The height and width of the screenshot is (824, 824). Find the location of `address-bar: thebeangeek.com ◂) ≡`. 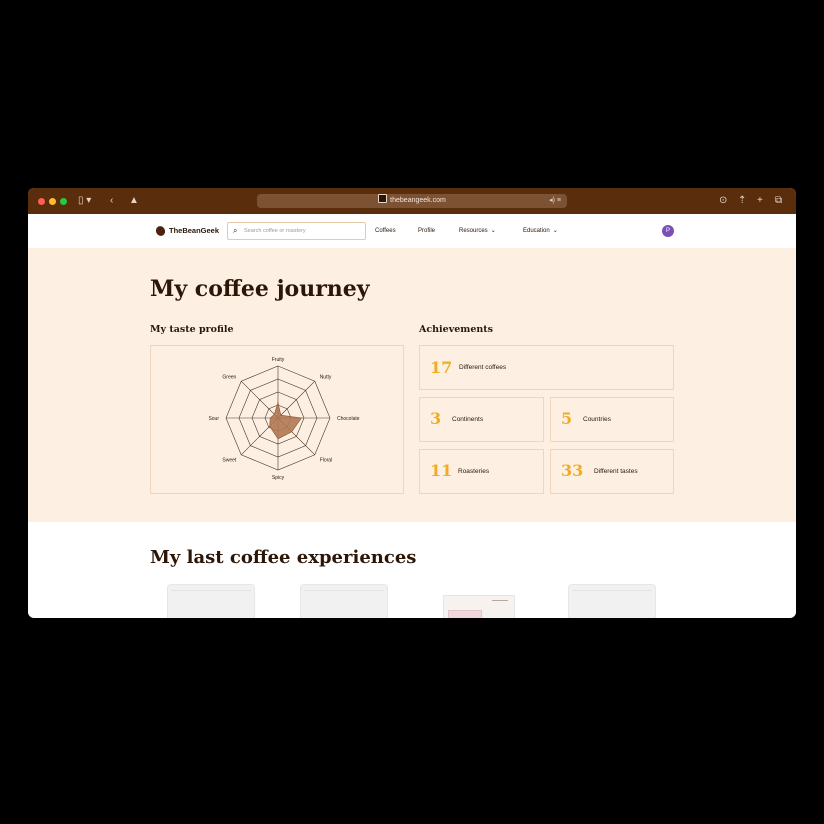

address-bar: thebeangeek.com ◂) ≡ is located at coordinates (412, 201).